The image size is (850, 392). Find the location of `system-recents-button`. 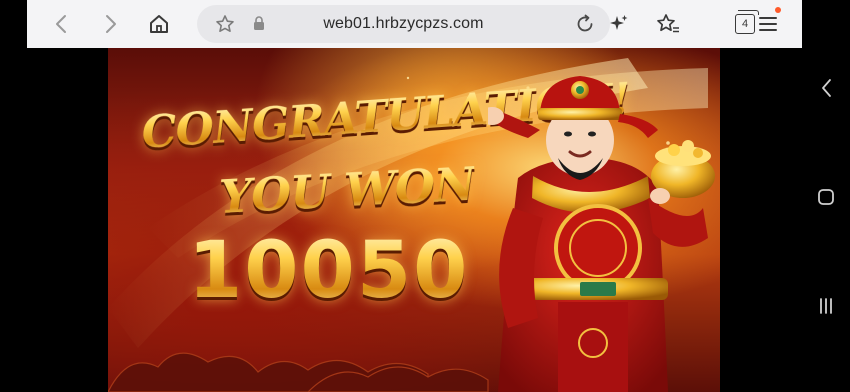

system-recents-button is located at coordinates (826, 306).